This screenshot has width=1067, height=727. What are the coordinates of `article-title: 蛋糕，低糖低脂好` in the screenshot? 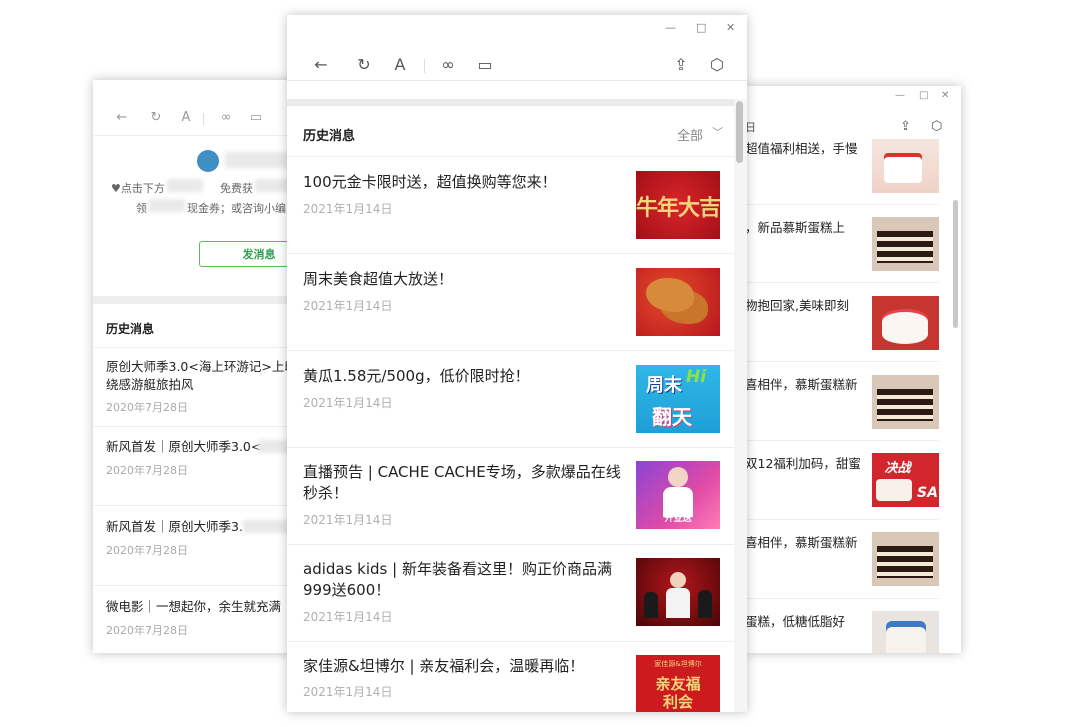 It's located at (802, 620).